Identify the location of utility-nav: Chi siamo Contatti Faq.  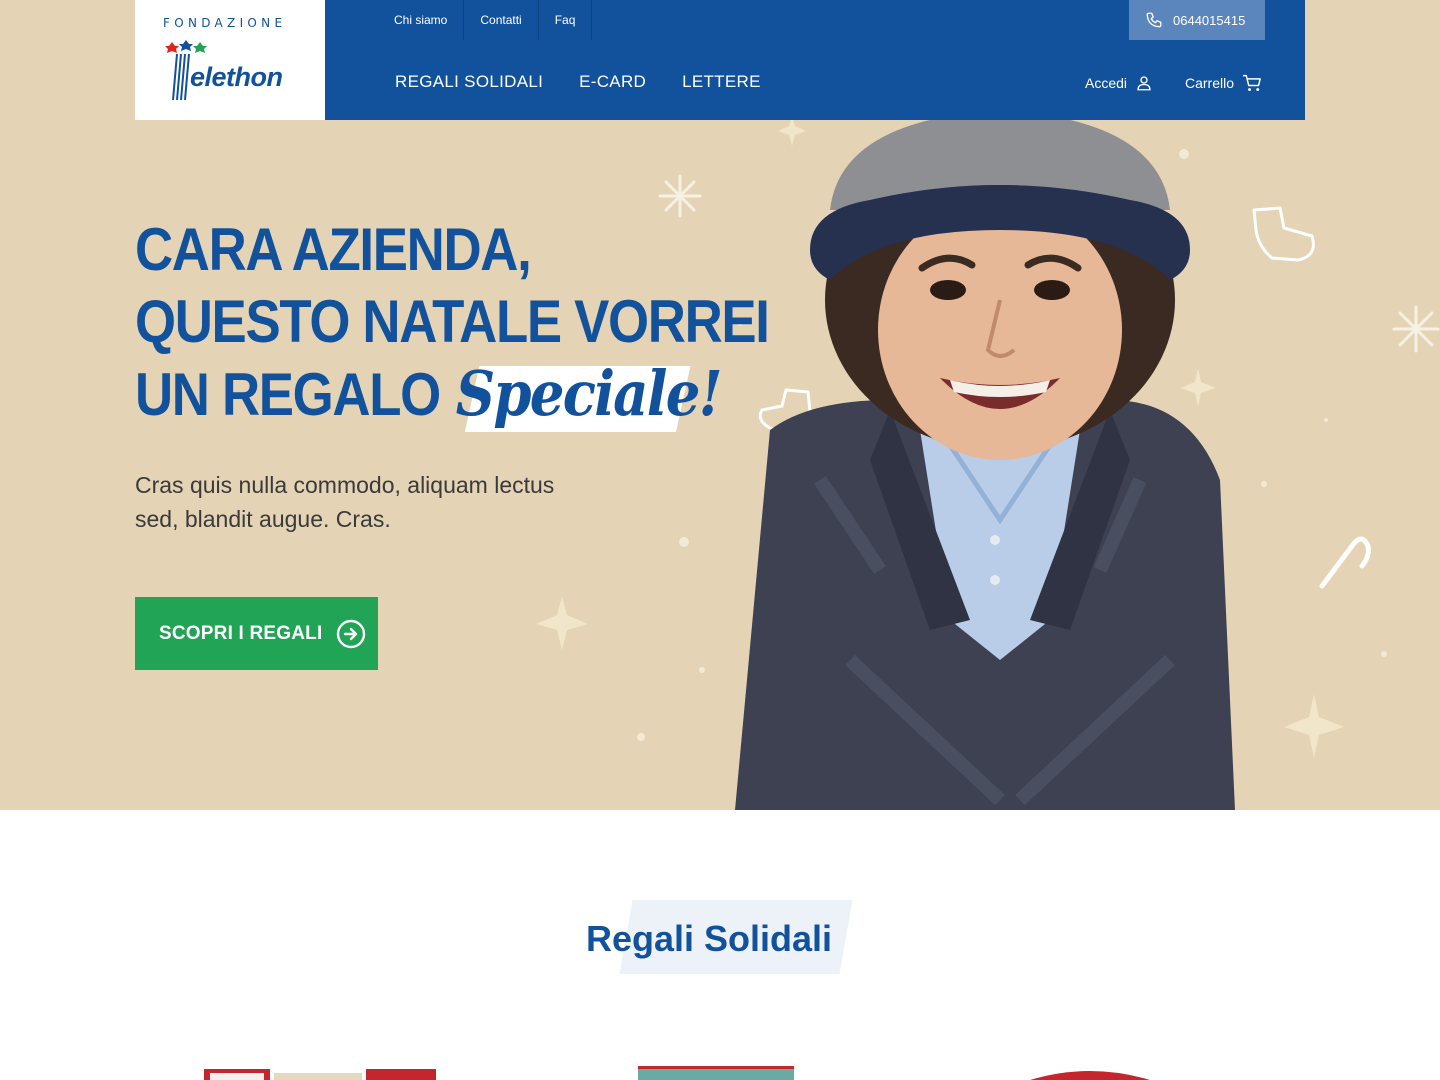
(486, 20).